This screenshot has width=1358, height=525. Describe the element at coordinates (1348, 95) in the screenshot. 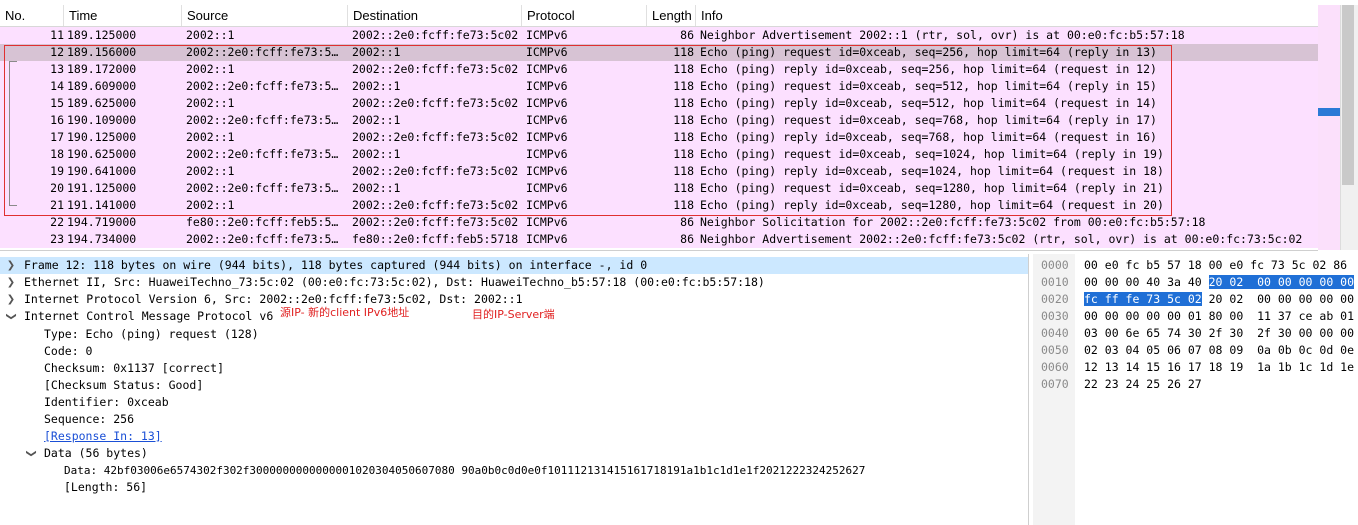

I see `scrollbar-thumb` at that location.